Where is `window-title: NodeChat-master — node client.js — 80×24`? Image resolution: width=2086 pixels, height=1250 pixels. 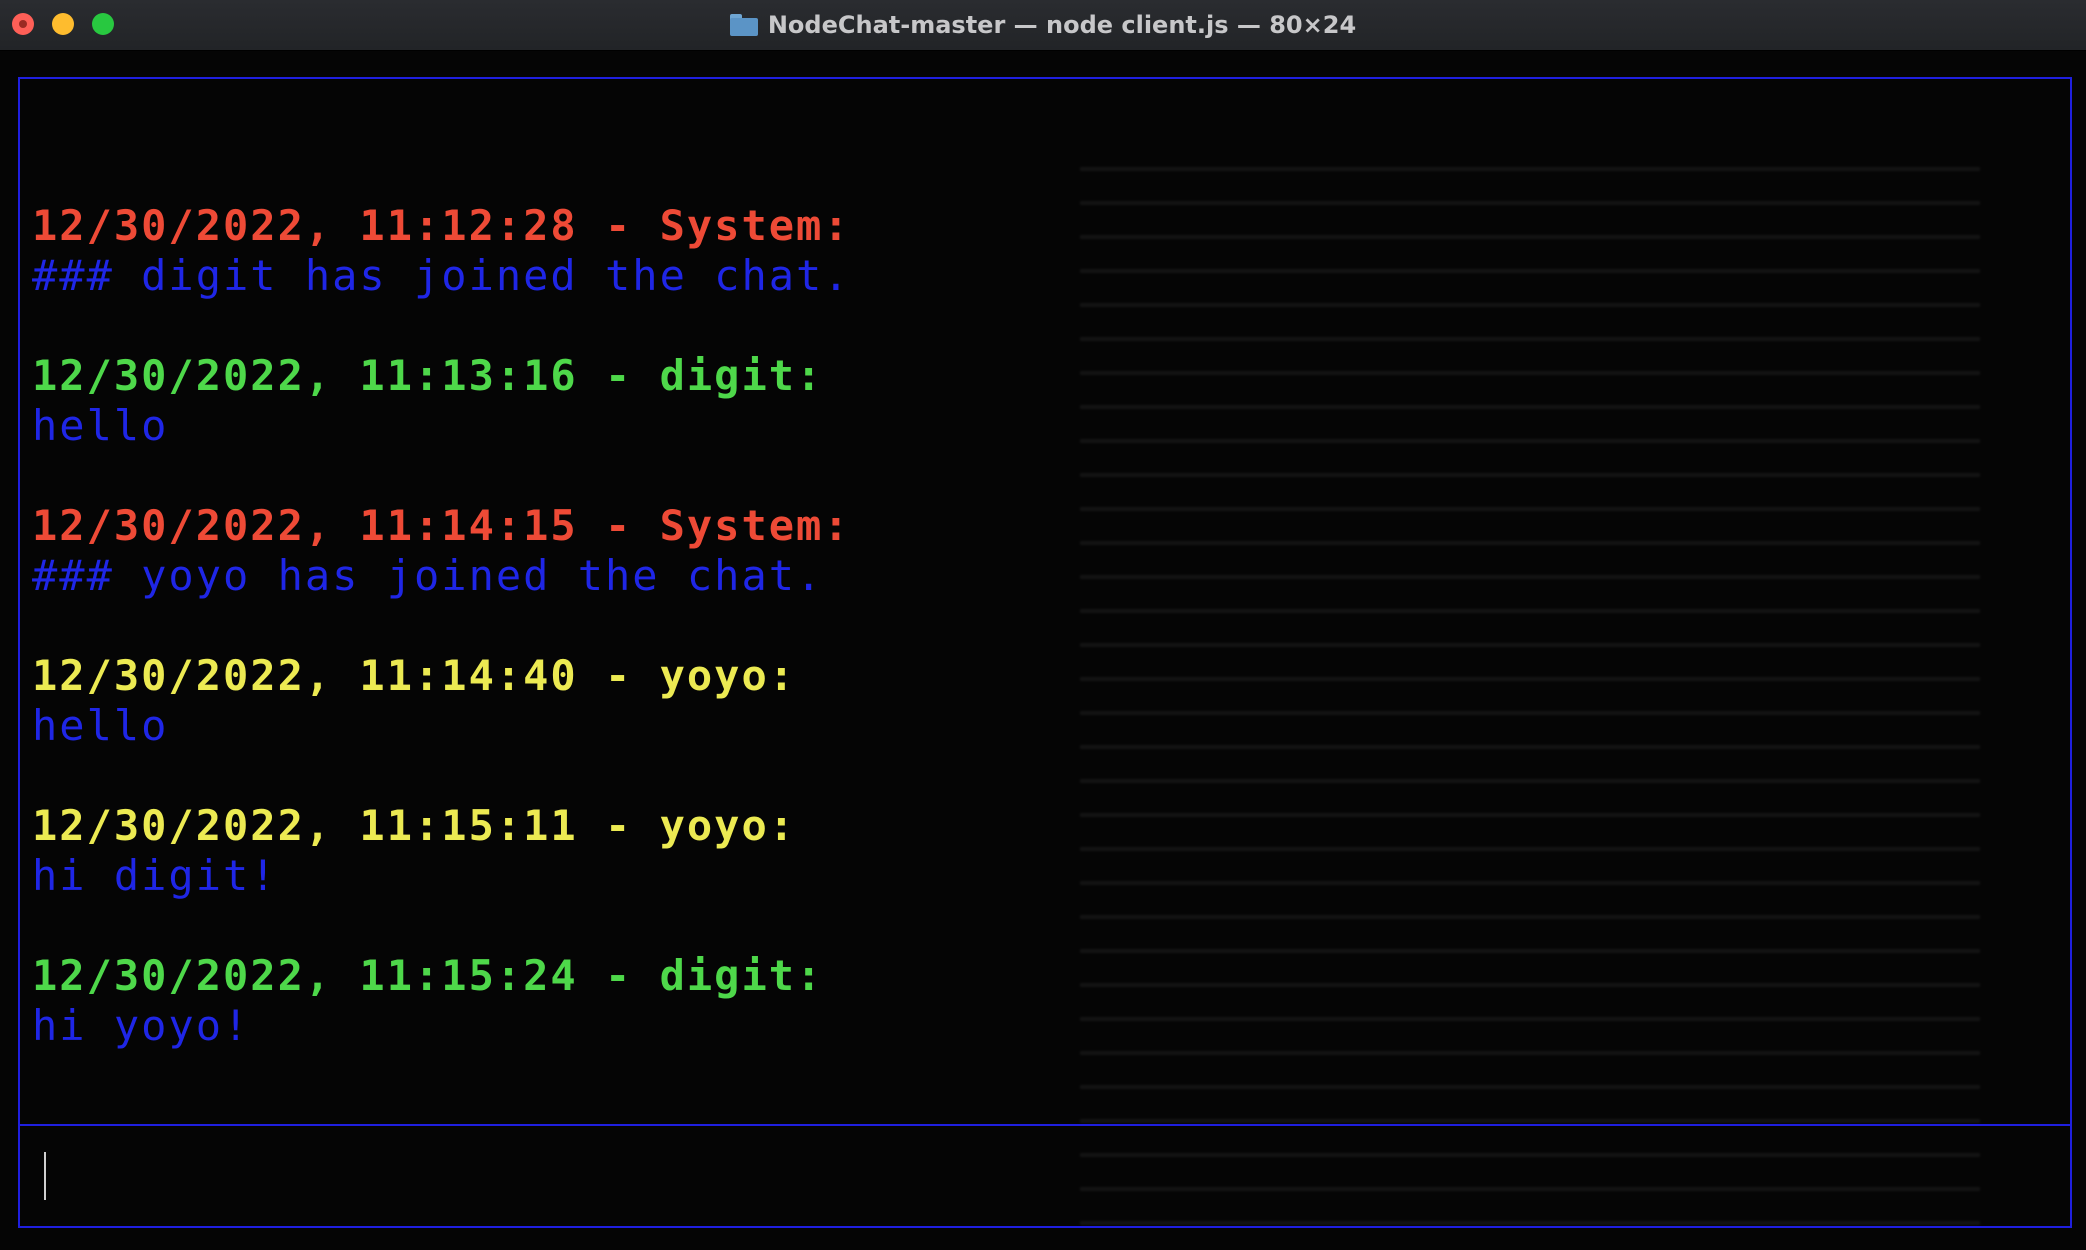
window-title: NodeChat-master — node client.js — 80×24 is located at coordinates (1043, 25).